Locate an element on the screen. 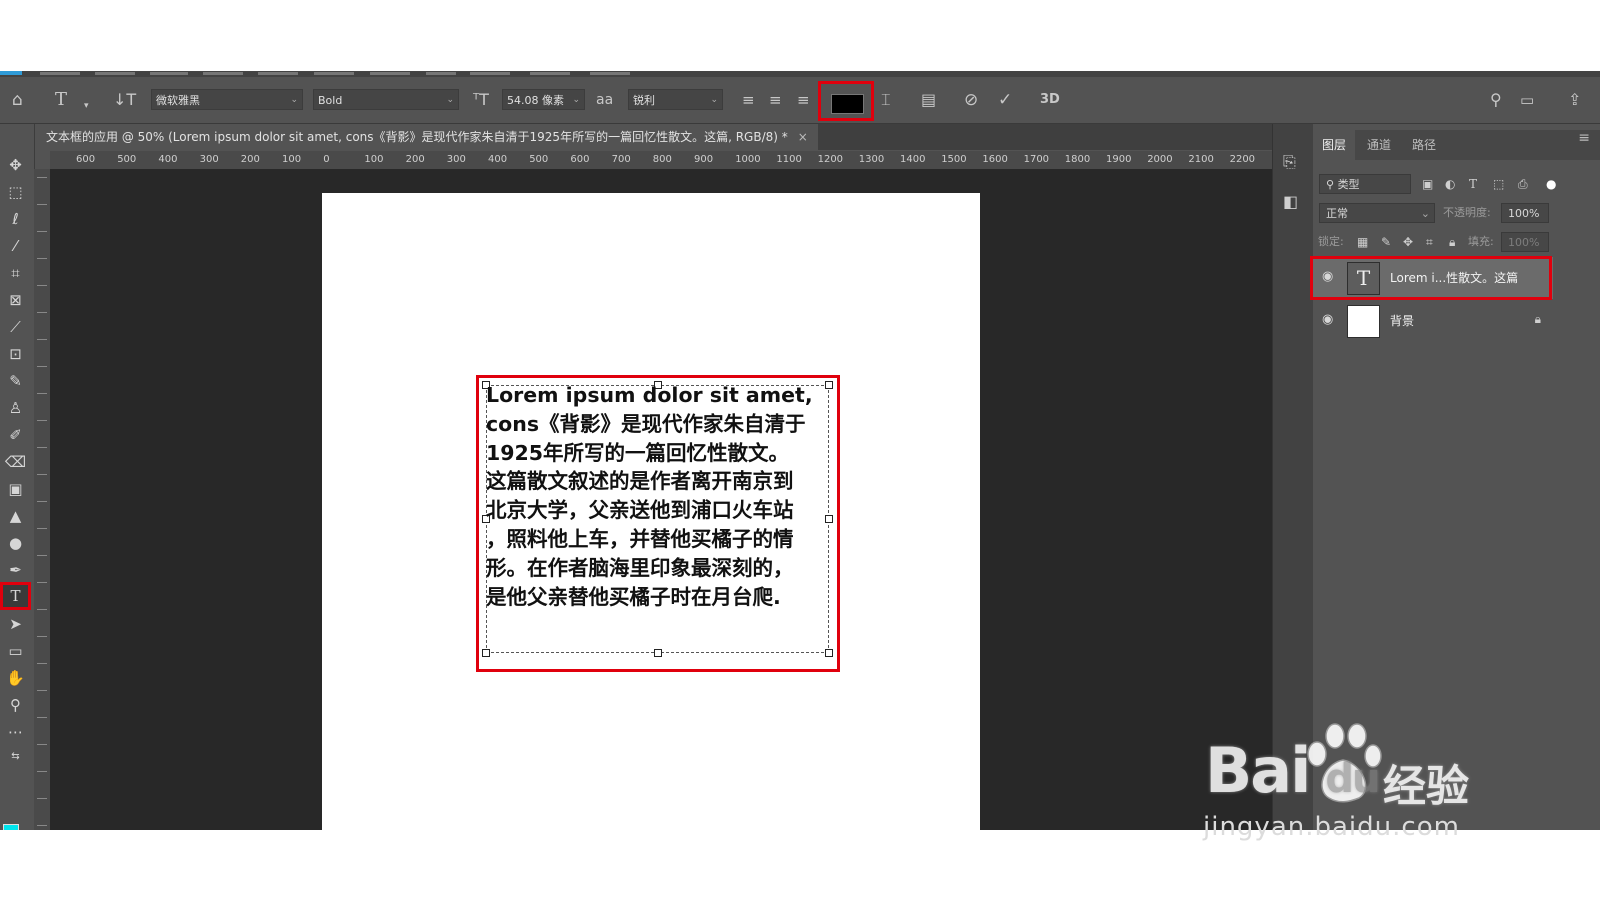 The height and width of the screenshot is (900, 1600). rectangle-tool-icon: ▭ is located at coordinates (15, 651).